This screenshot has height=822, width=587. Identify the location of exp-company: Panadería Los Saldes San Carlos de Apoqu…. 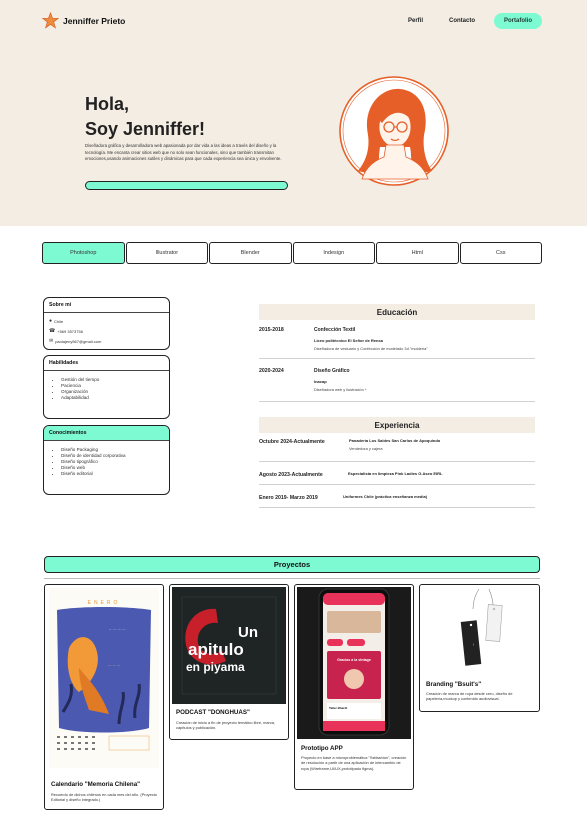
(395, 440).